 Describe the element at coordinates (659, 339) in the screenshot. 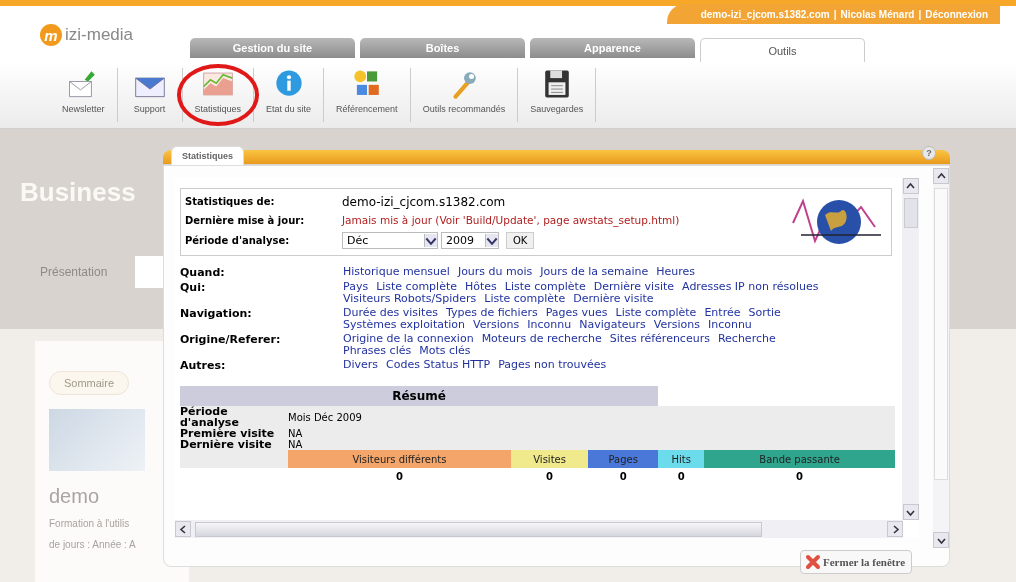

I see `stats-link: Sites référenceurs` at that location.